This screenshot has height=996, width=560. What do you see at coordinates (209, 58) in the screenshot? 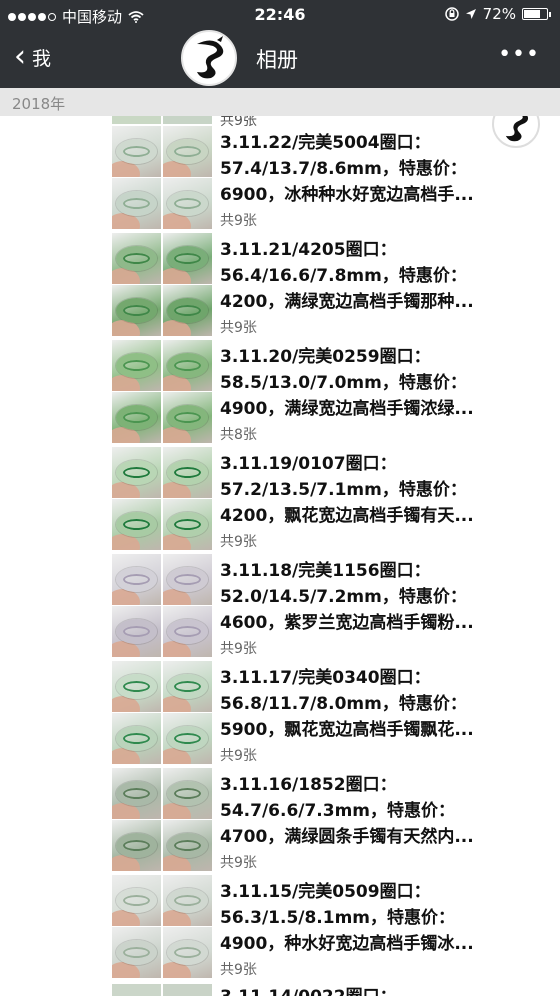
I see `avatar` at bounding box center [209, 58].